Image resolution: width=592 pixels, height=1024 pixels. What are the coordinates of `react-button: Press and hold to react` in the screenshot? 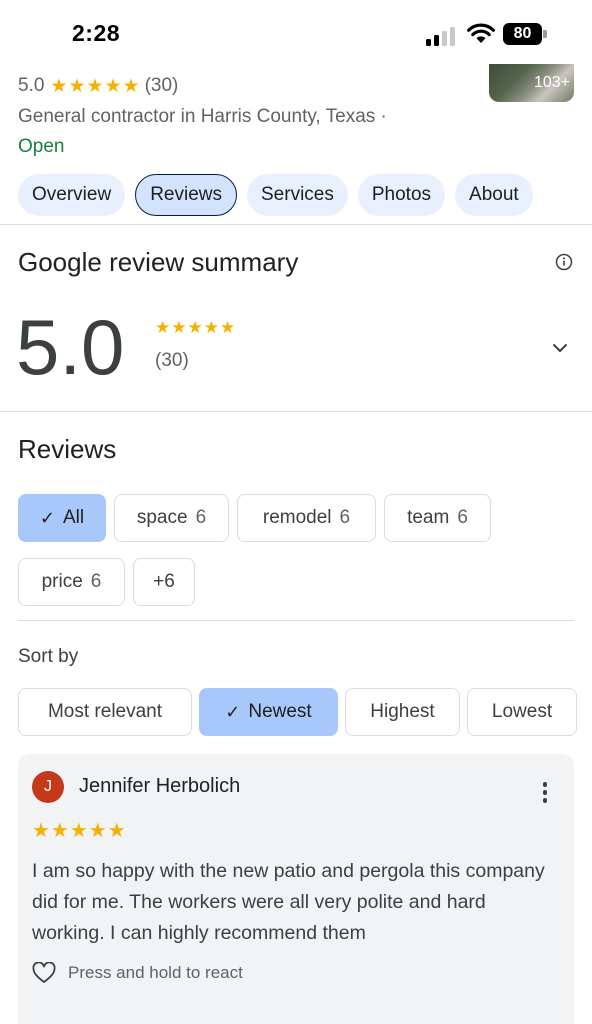 It's located at (137, 973).